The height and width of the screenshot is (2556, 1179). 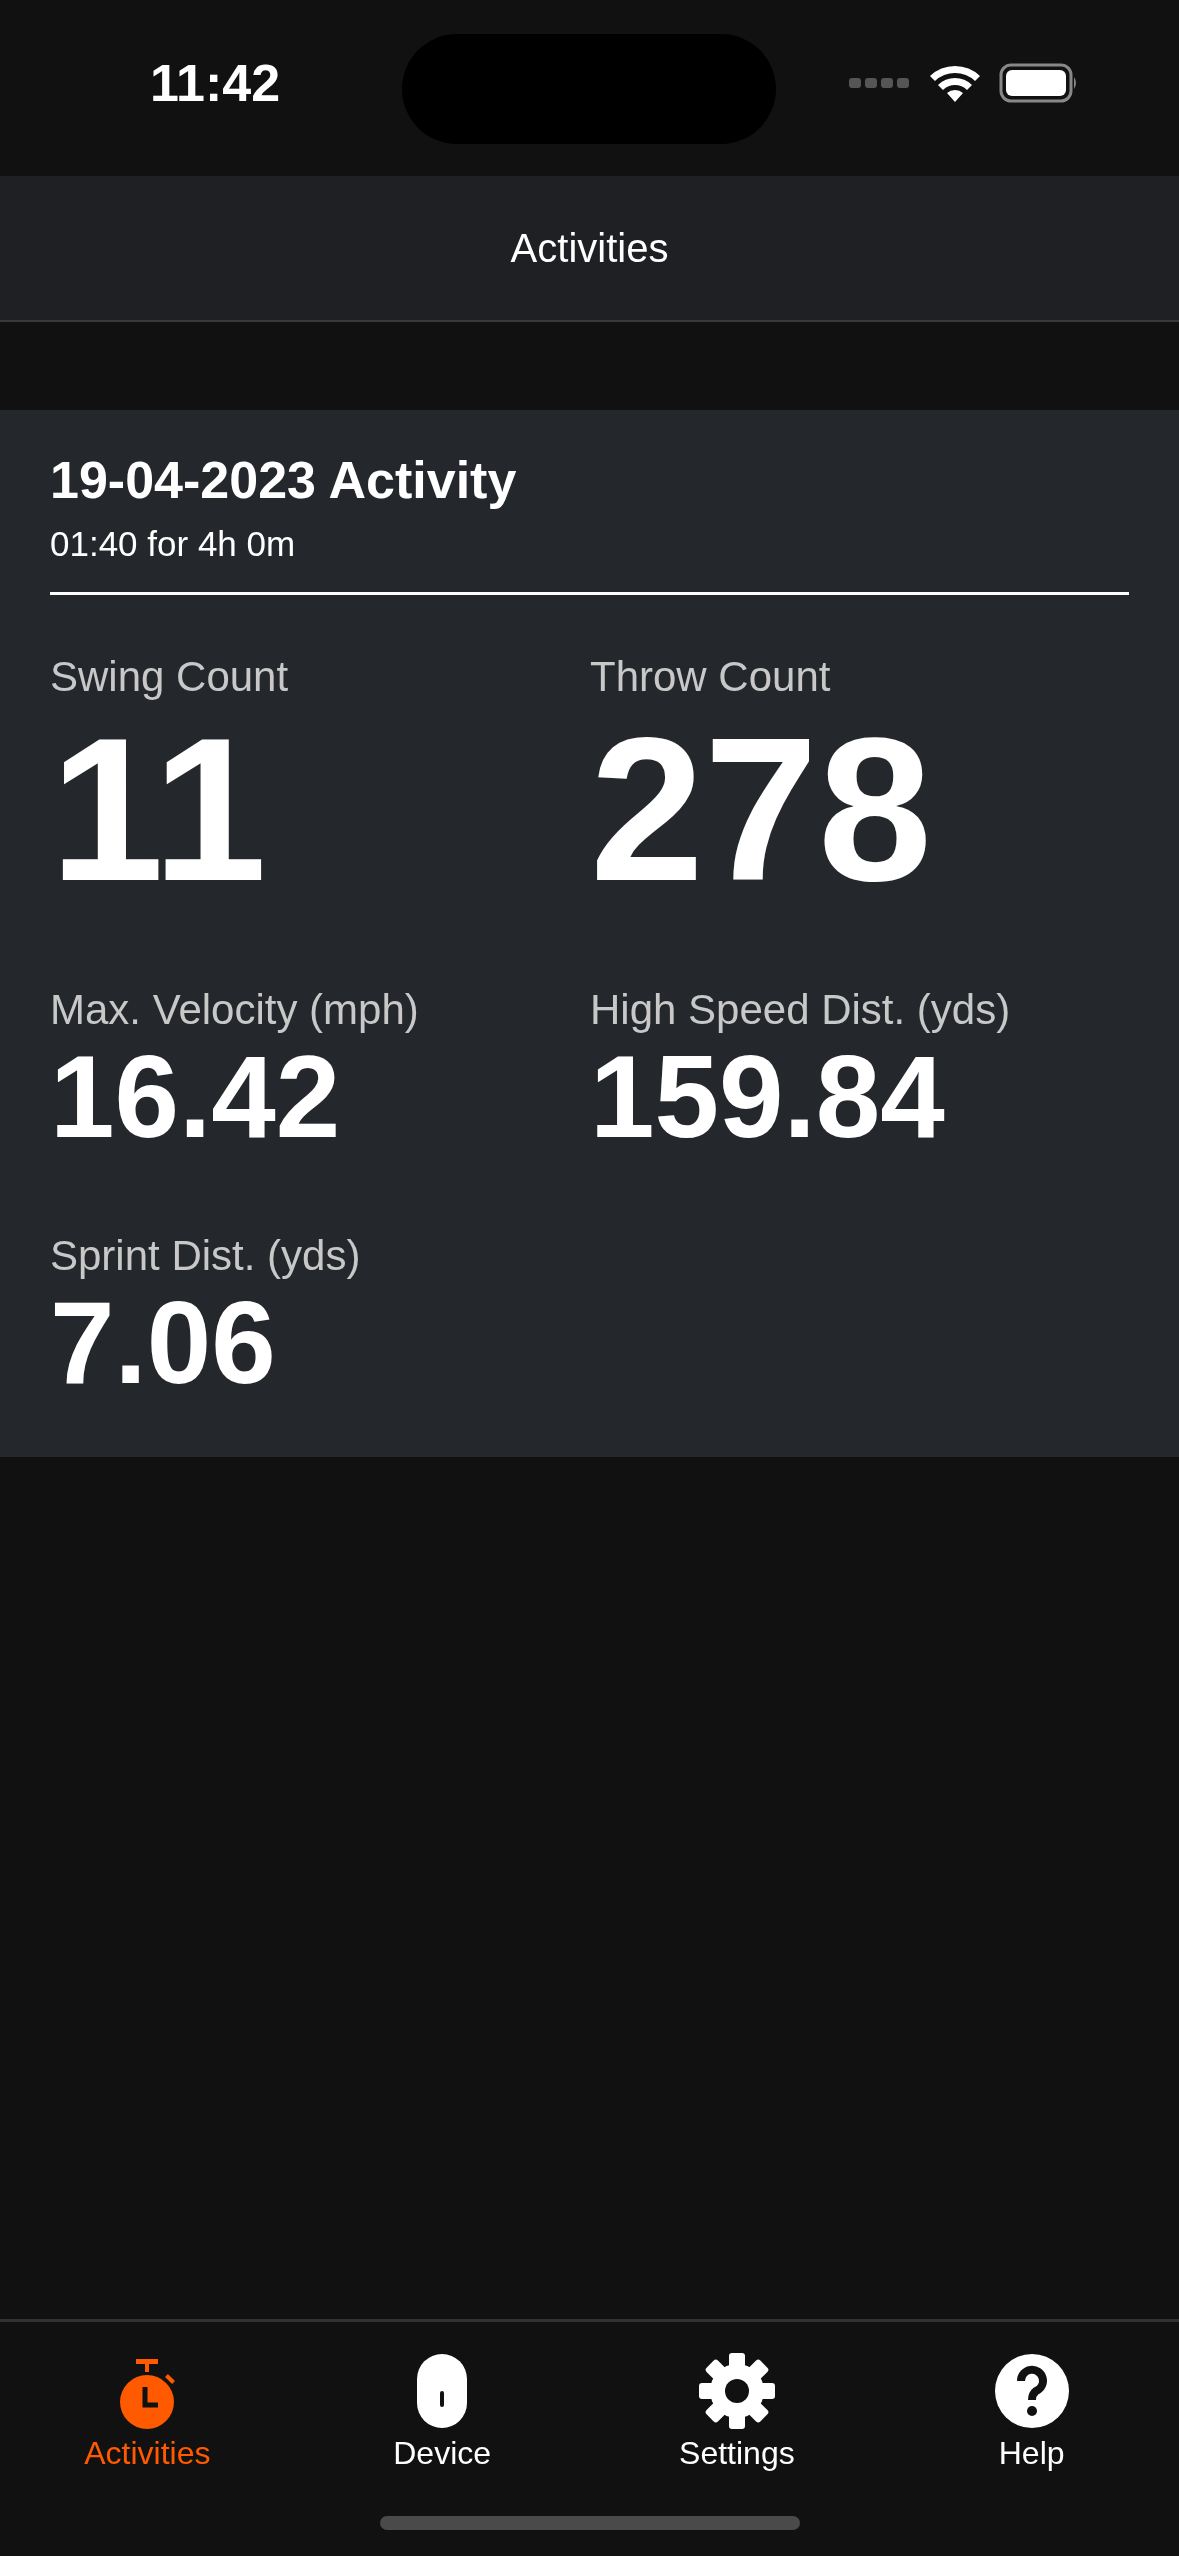 I want to click on stat-value: 159.84, so click(x=767, y=1098).